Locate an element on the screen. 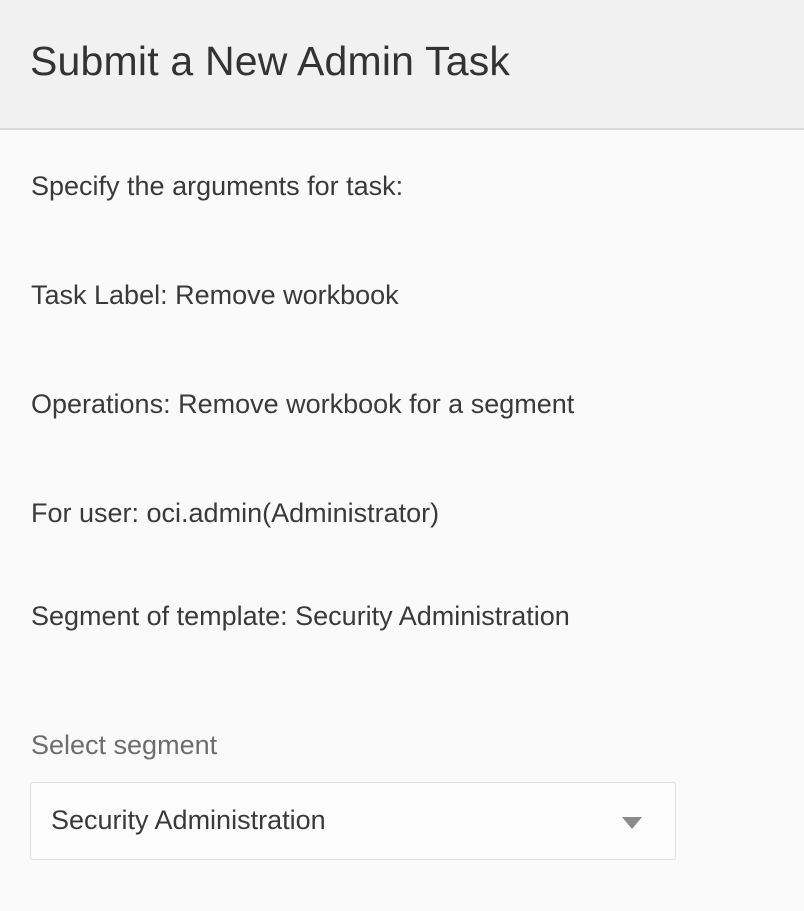 This screenshot has height=911, width=804. dialog-header: Submit a New Admin Task is located at coordinates (402, 65).